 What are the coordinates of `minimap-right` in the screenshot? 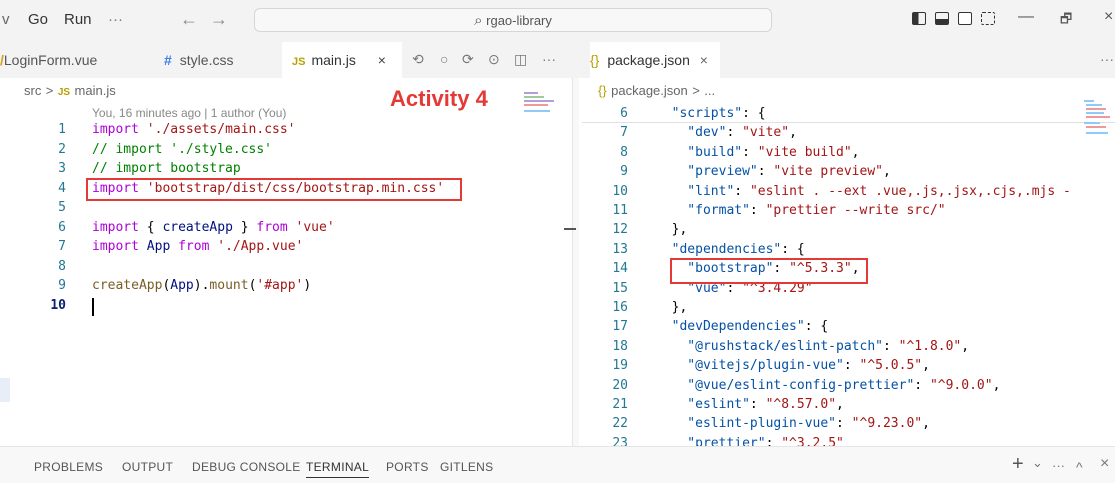 It's located at (1095, 122).